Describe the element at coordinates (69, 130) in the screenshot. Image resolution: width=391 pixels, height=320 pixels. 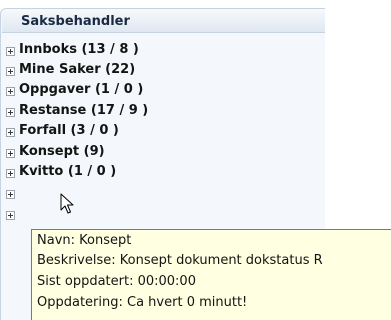
I see `tree-item-label: Forfall (3 / 0 )` at that location.